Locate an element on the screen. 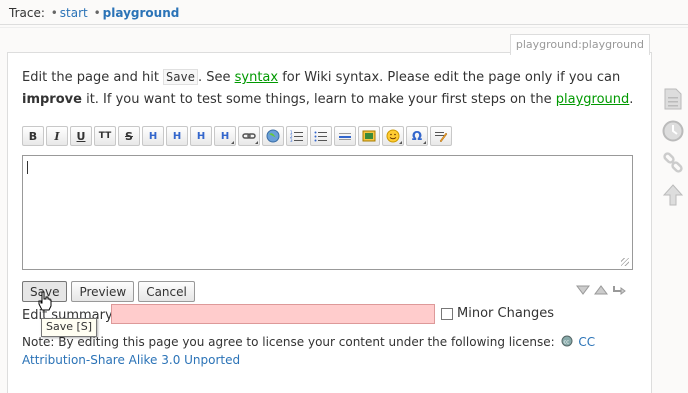  wrap-arrow-icon is located at coordinates (619, 290).